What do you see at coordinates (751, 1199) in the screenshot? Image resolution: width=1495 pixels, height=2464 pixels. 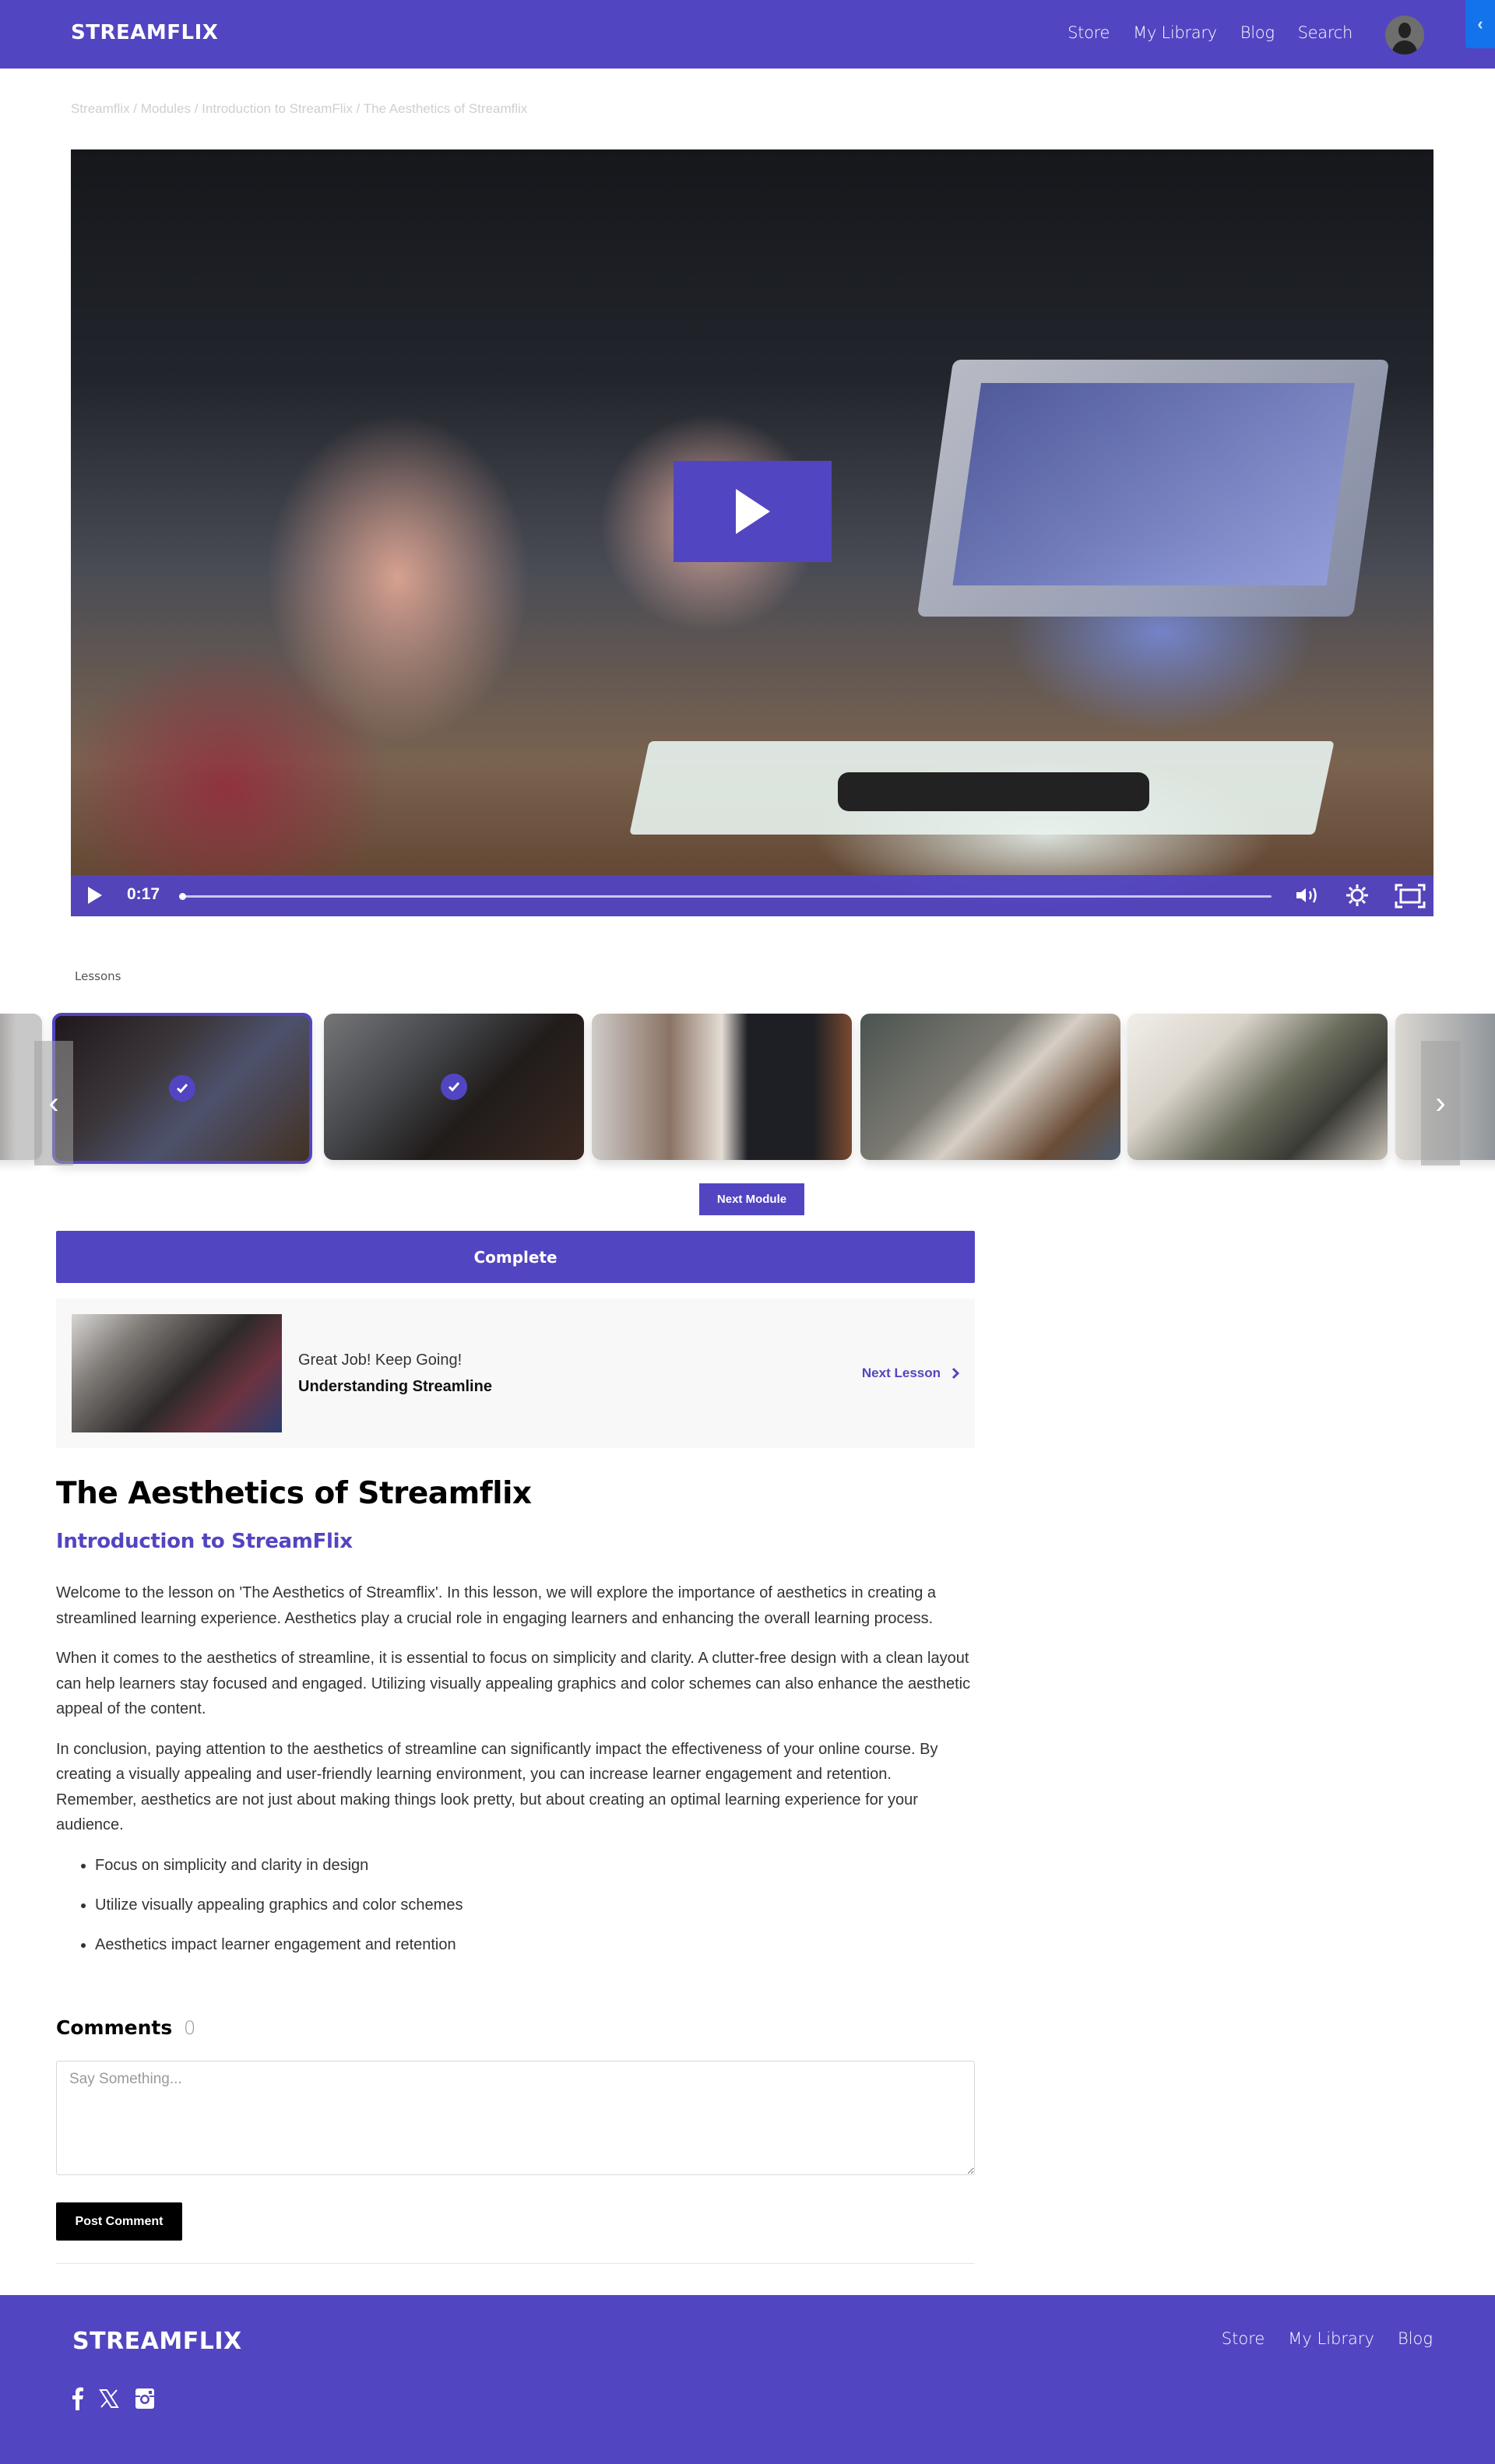 I see `next-module-button: Next Module` at bounding box center [751, 1199].